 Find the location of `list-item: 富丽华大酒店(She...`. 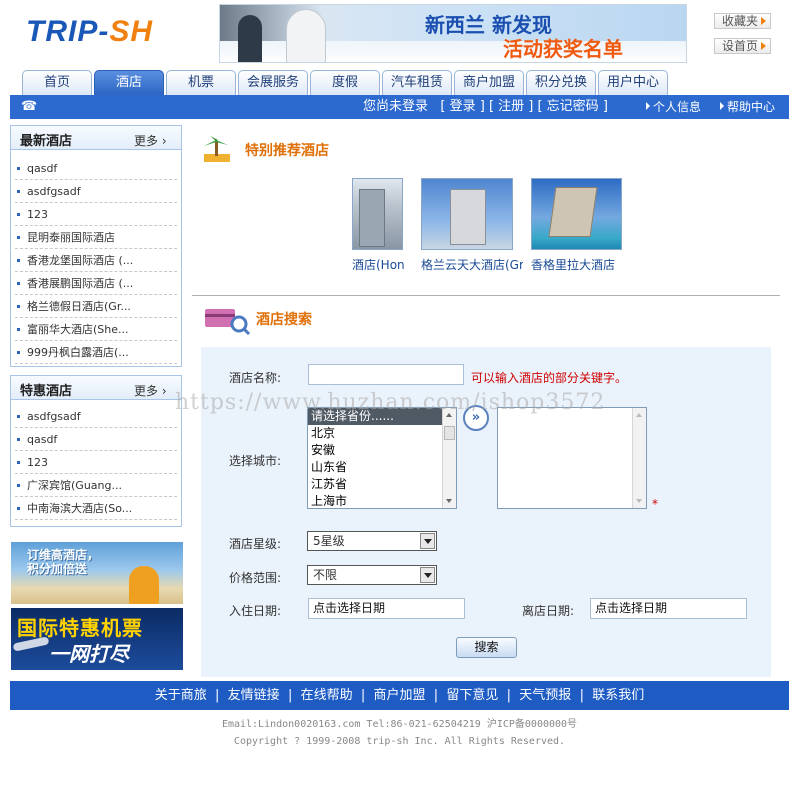

list-item: 富丽华大酒店(She... is located at coordinates (96, 329).